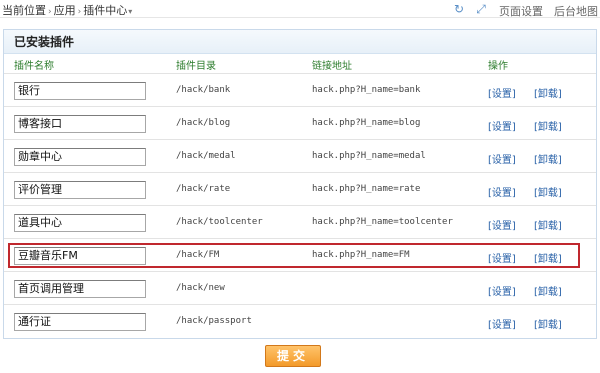 The image size is (600, 373). I want to click on breadcrumb: 当前位置 › 应用 › 插件中心▾, so click(67, 10).